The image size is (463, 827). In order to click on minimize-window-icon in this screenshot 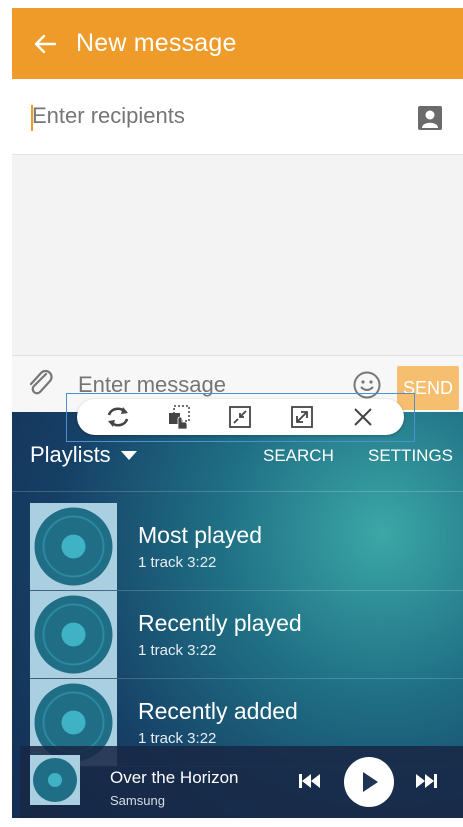, I will do `click(240, 417)`.